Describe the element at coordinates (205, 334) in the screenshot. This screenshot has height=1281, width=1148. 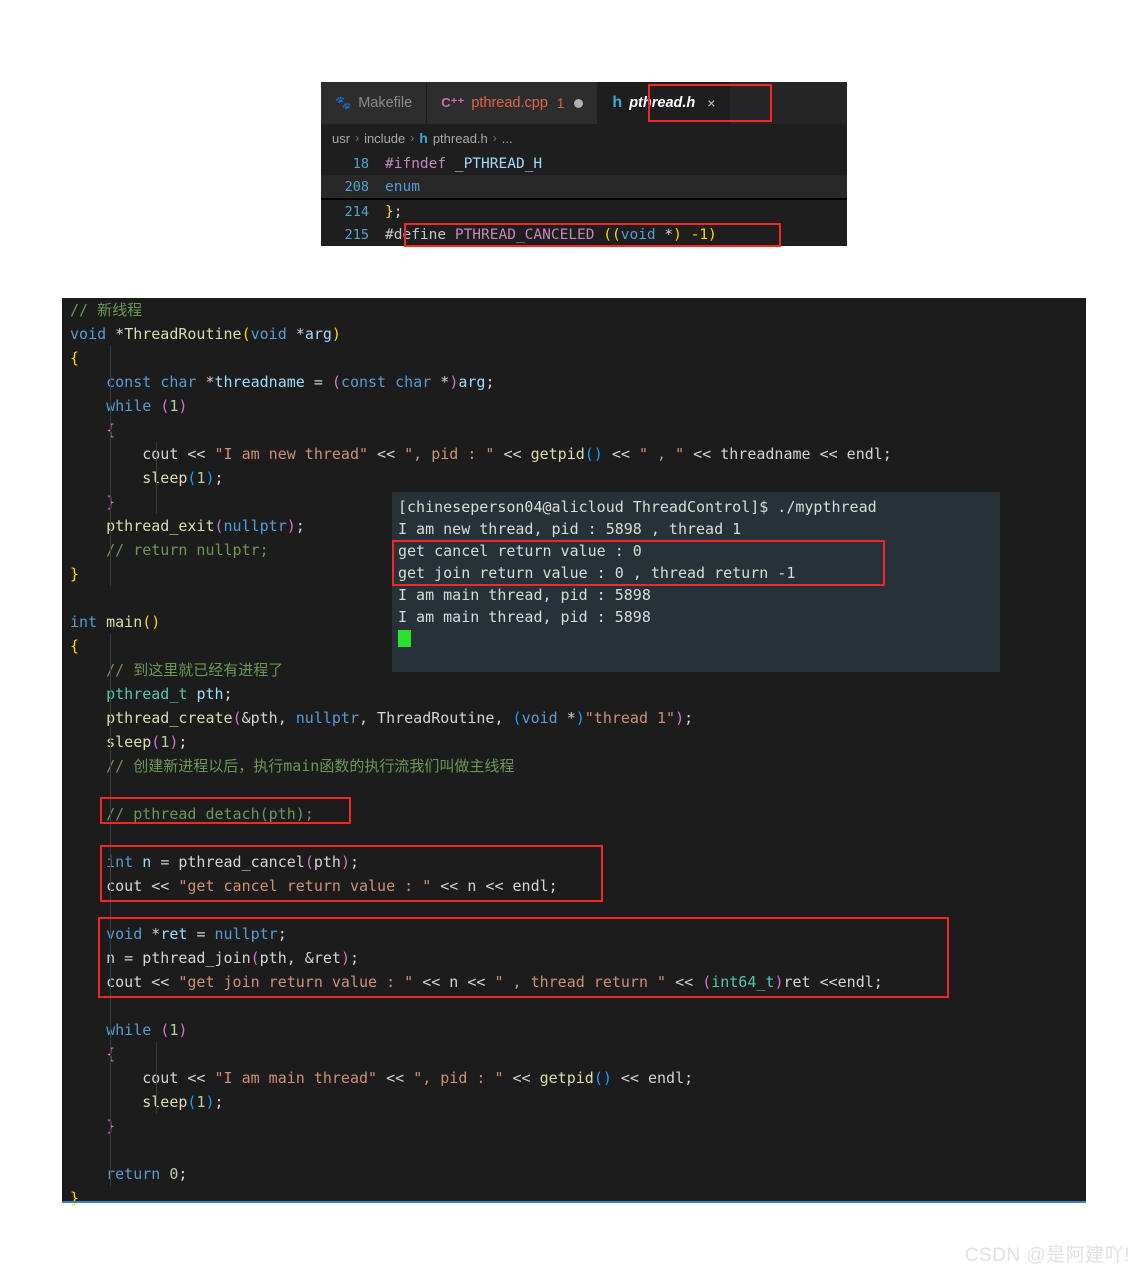
I see `code-line: void *ThreadRoutine(void *arg)` at that location.